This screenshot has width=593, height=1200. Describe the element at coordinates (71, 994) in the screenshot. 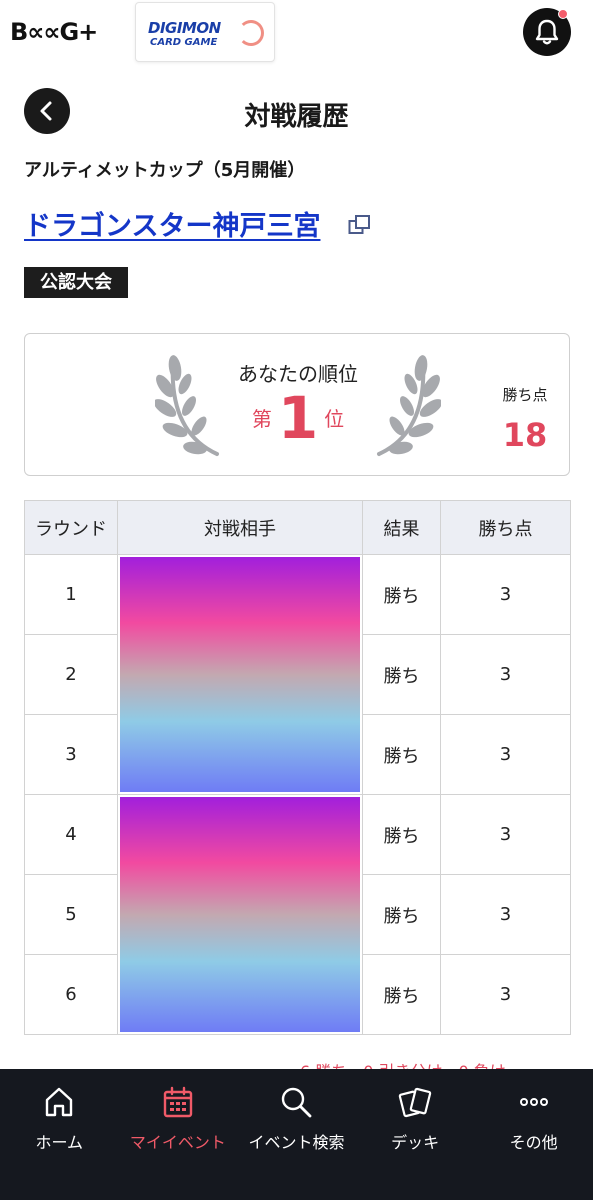

I see `round-cell: 6` at that location.